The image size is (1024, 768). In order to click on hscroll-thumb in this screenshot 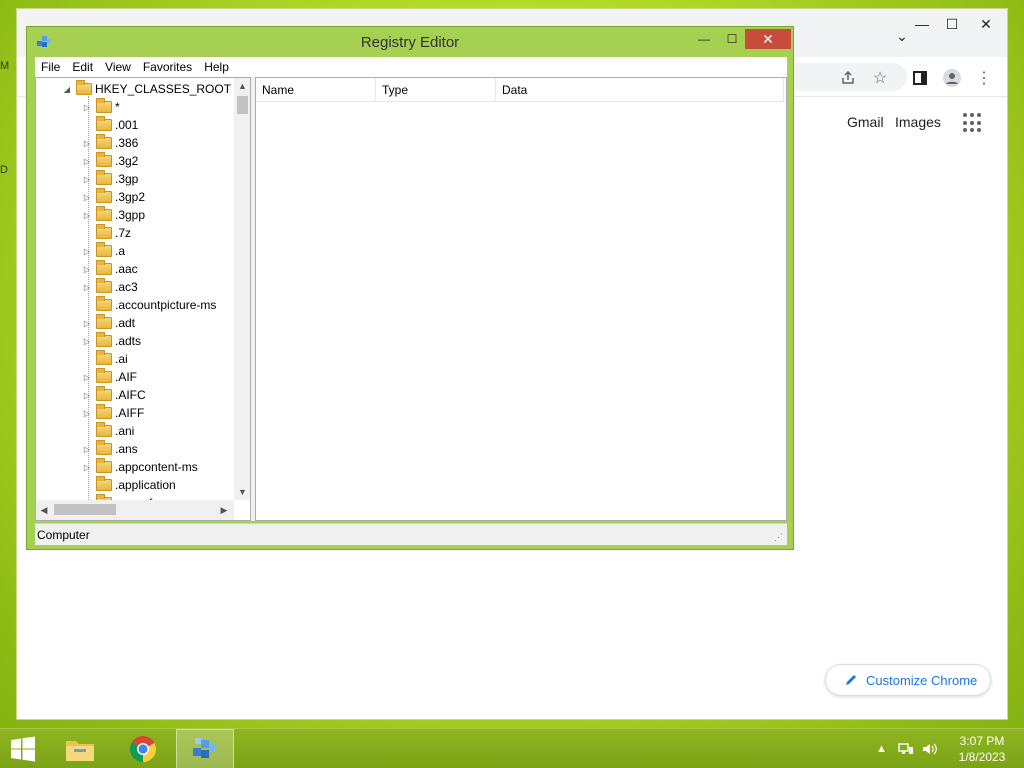, I will do `click(85, 509)`.